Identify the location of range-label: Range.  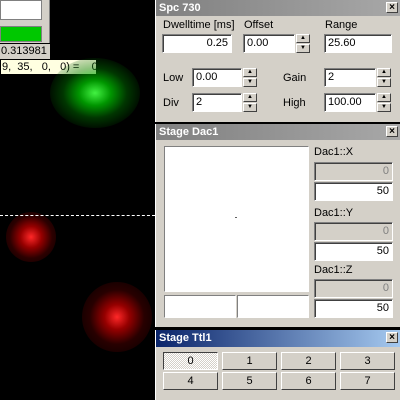
(341, 25).